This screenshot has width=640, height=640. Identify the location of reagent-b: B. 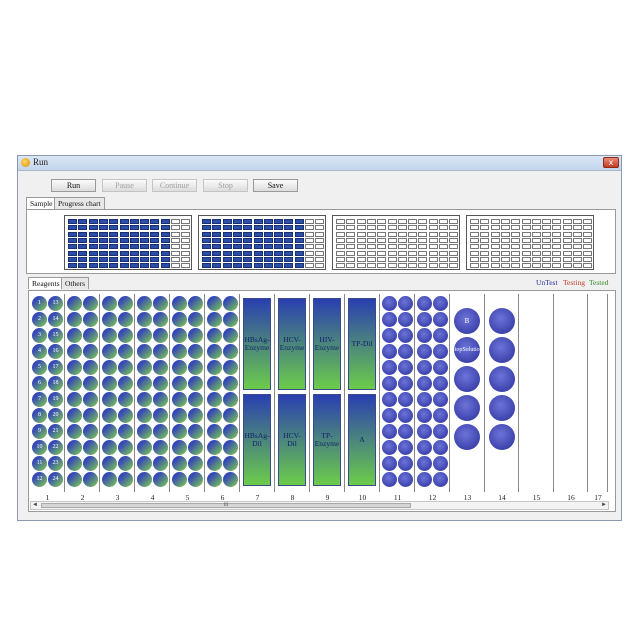
(467, 321).